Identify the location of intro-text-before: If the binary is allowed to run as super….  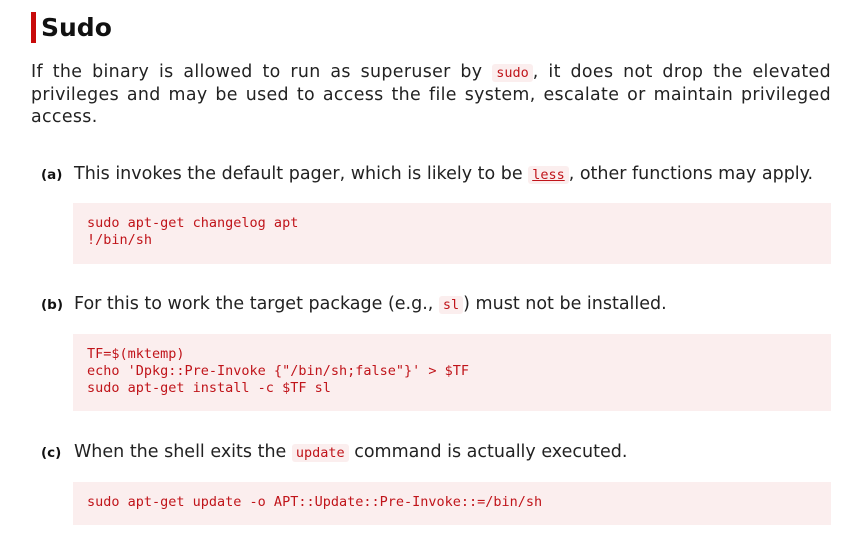
(262, 72).